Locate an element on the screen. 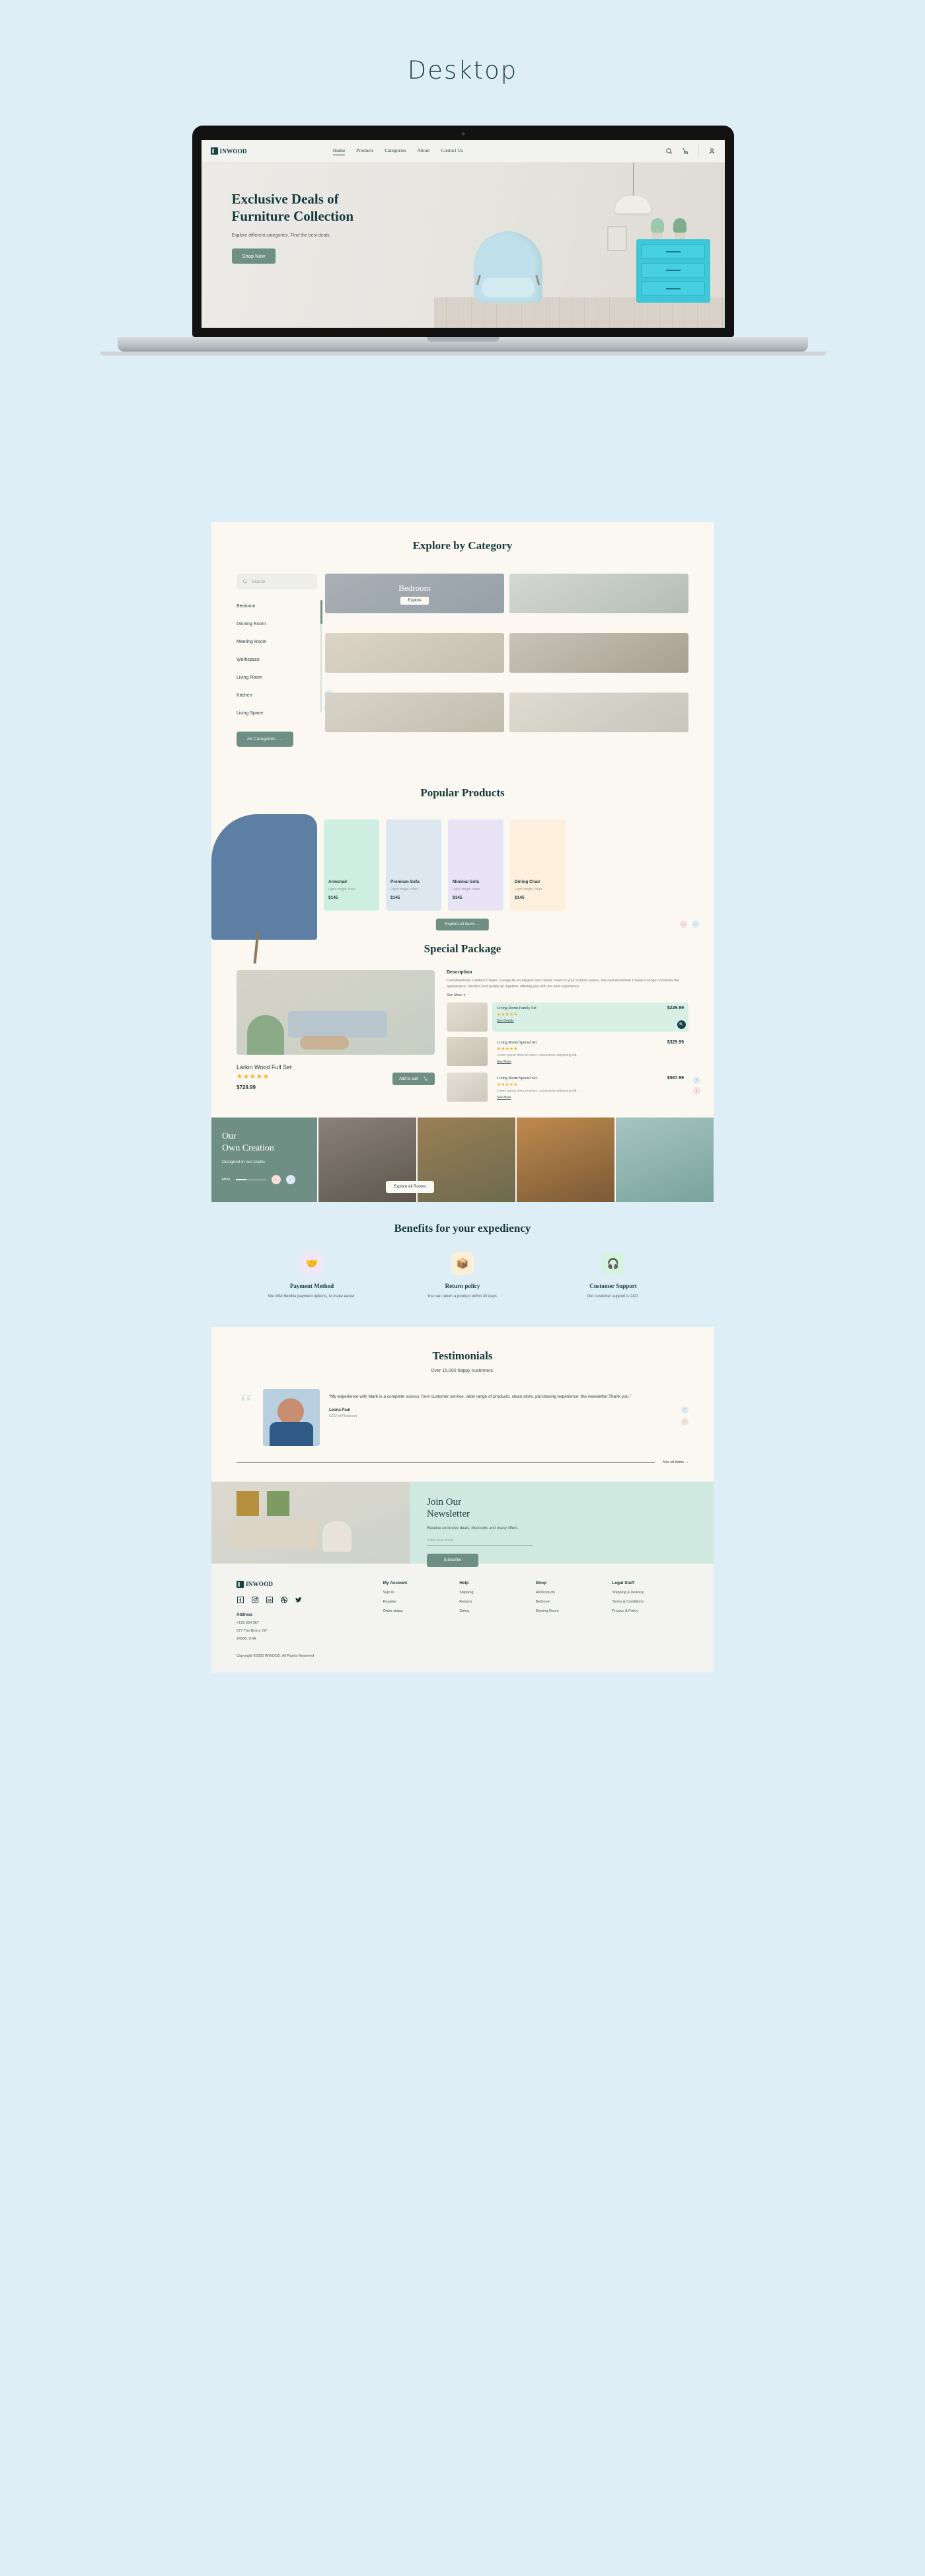  nav-item-categories: Categories is located at coordinates (395, 151).